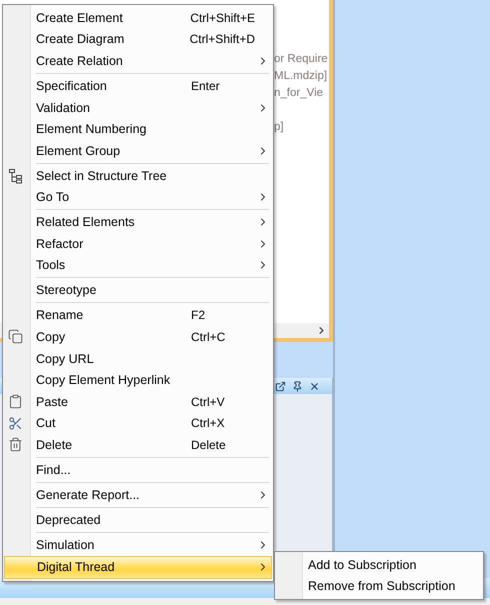 The height and width of the screenshot is (605, 490). What do you see at coordinates (297, 386) in the screenshot?
I see `pin-icon` at bounding box center [297, 386].